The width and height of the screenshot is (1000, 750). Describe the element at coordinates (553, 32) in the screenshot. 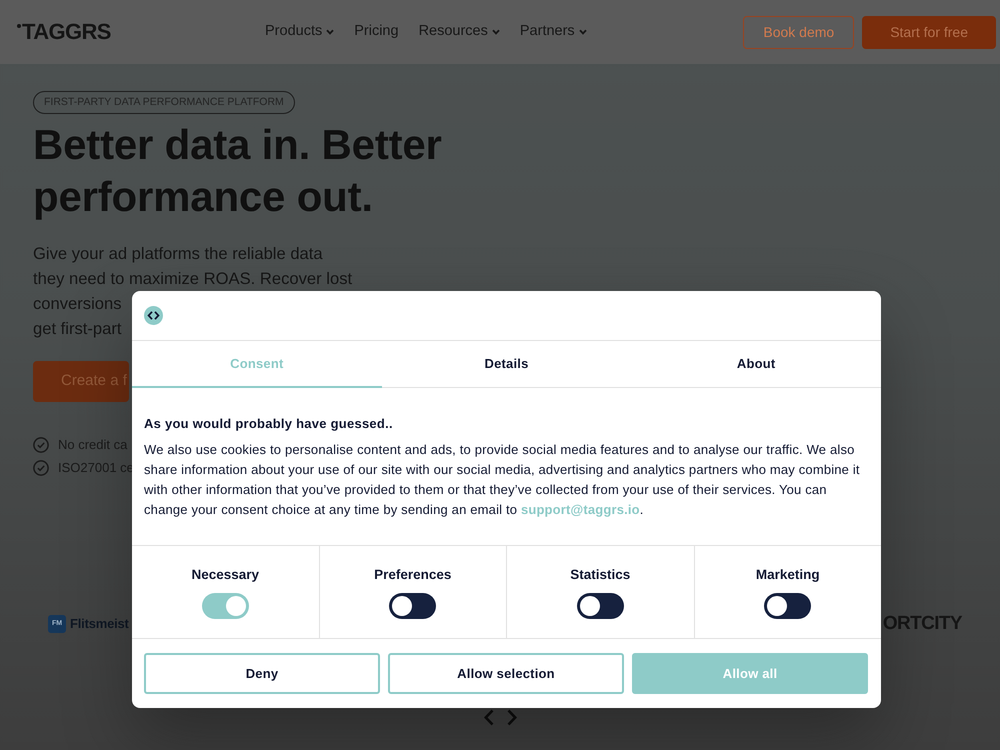

I see `nav-link: Partners` at that location.